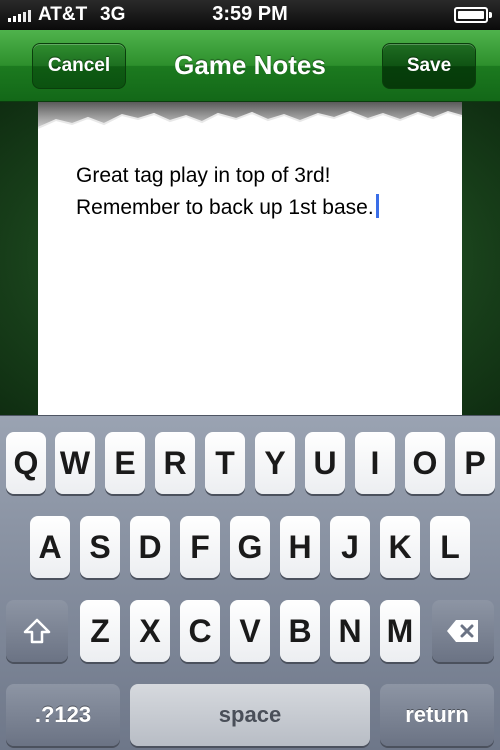  What do you see at coordinates (400, 547) in the screenshot?
I see `key-k: K` at bounding box center [400, 547].